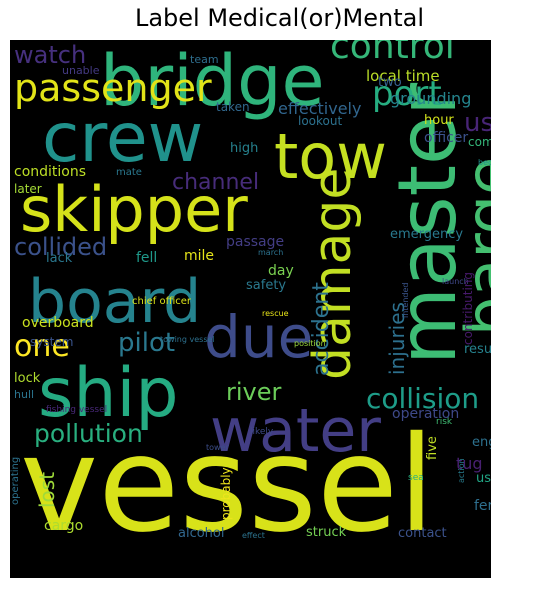 This screenshot has height=589, width=559. What do you see at coordinates (113, 88) in the screenshot?
I see `word-passenger: passenger` at bounding box center [113, 88].